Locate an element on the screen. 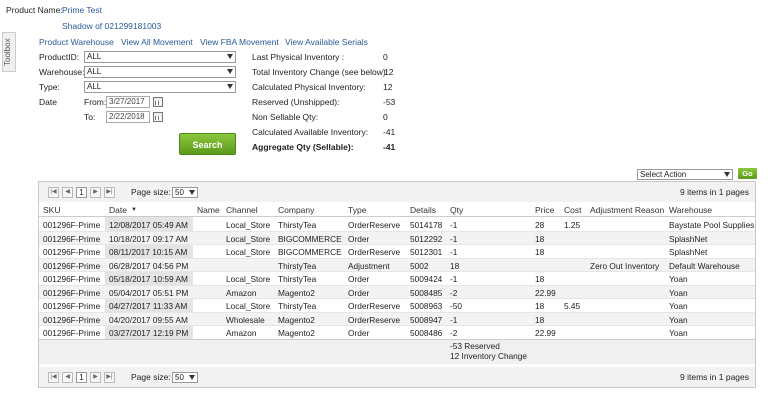 The image size is (768, 399). column-header: Company is located at coordinates (296, 210).